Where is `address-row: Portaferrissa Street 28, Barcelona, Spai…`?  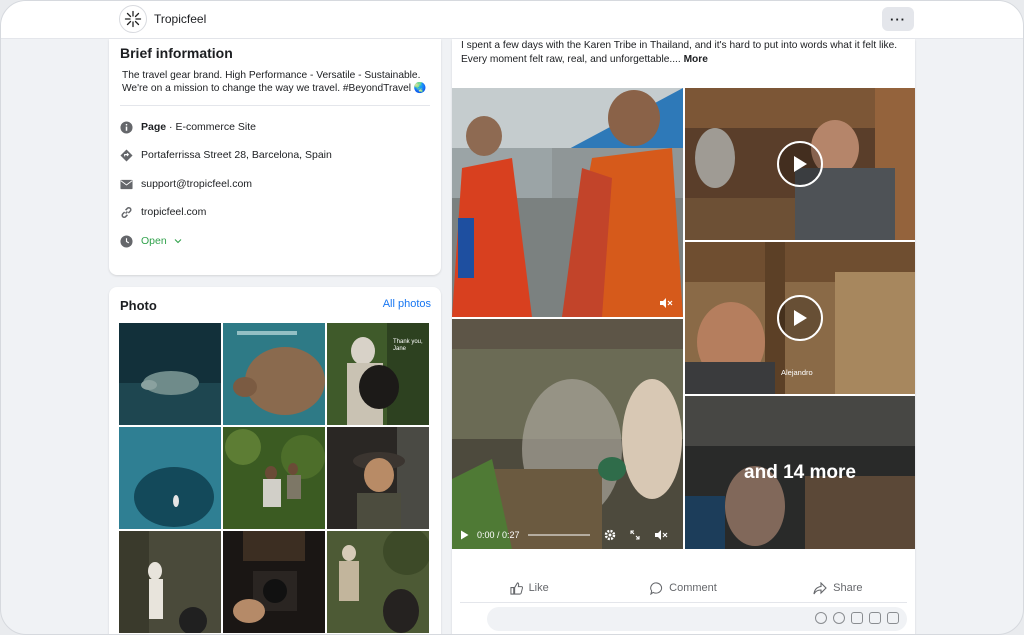
address-row: Portaferrissa Street 28, Barcelona, Spai… is located at coordinates (225, 155).